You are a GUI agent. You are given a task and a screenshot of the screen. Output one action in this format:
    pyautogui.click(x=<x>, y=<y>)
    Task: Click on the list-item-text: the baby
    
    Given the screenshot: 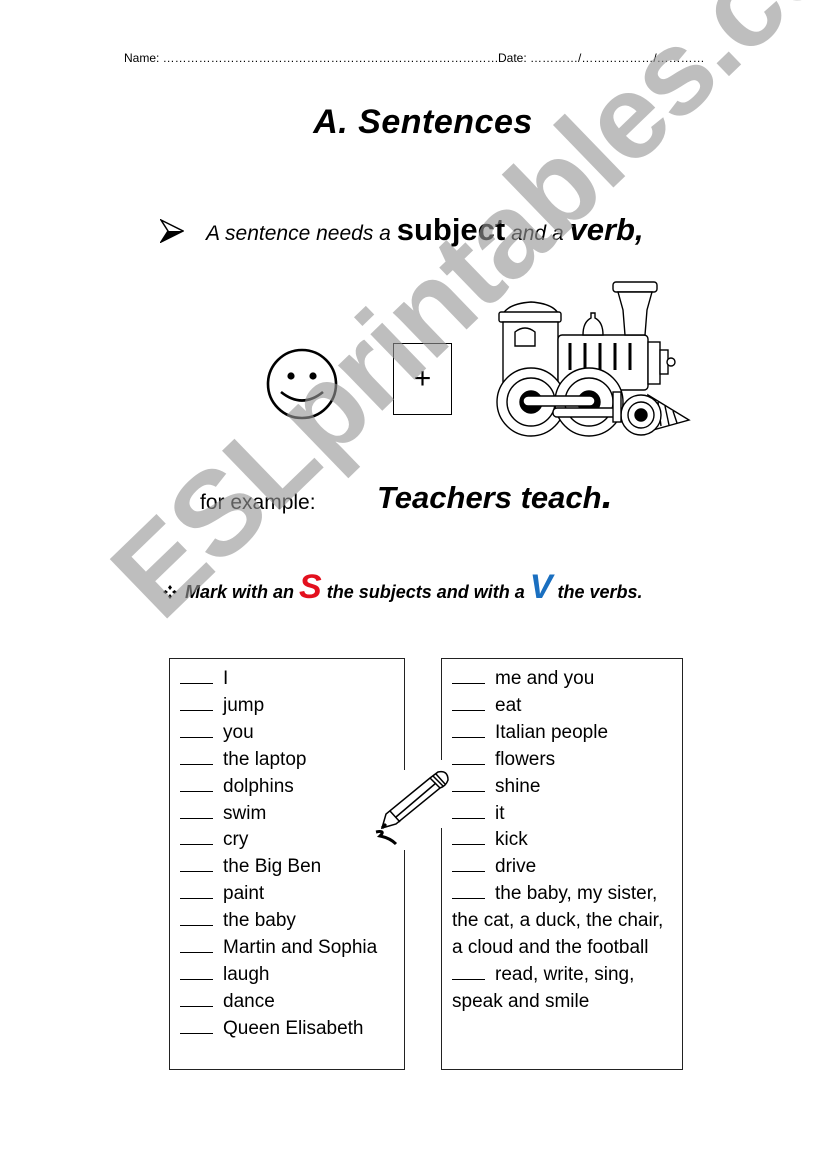 What is the action you would take?
    pyautogui.click(x=259, y=921)
    